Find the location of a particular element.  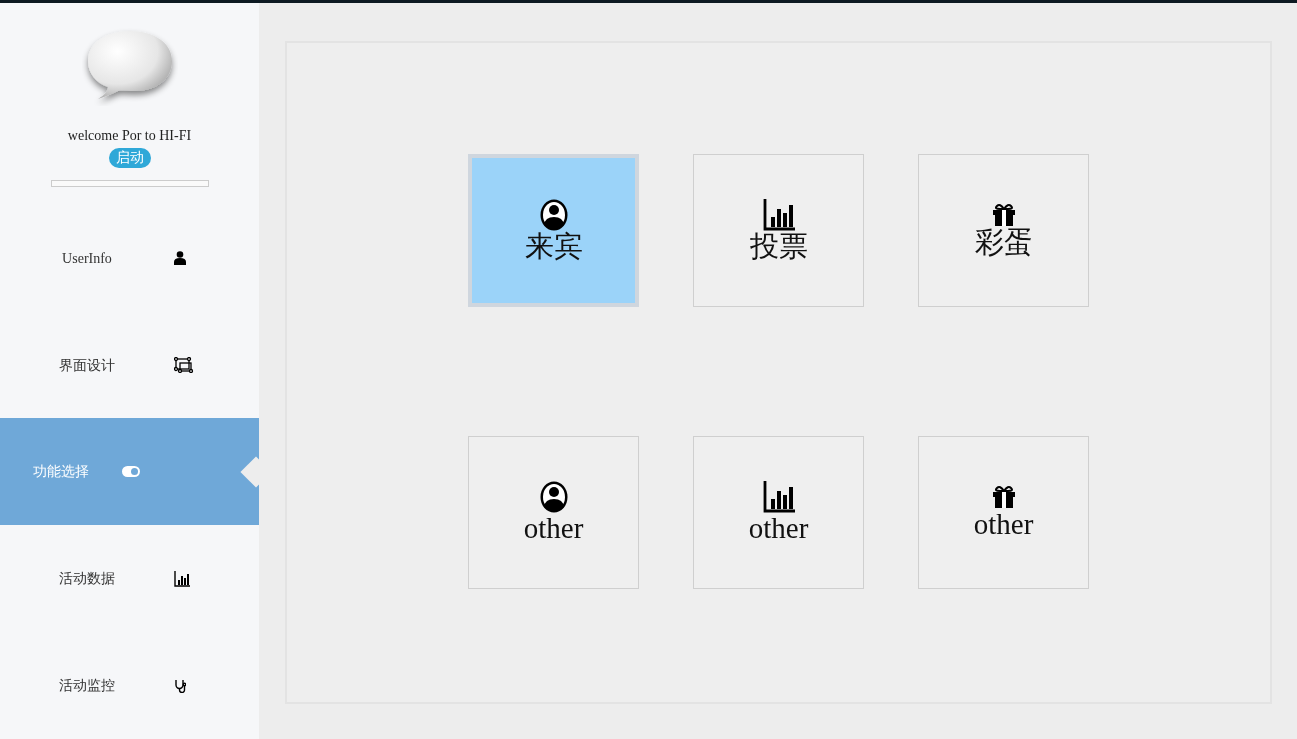

sidebar-item: 活动监控 is located at coordinates (129, 685).